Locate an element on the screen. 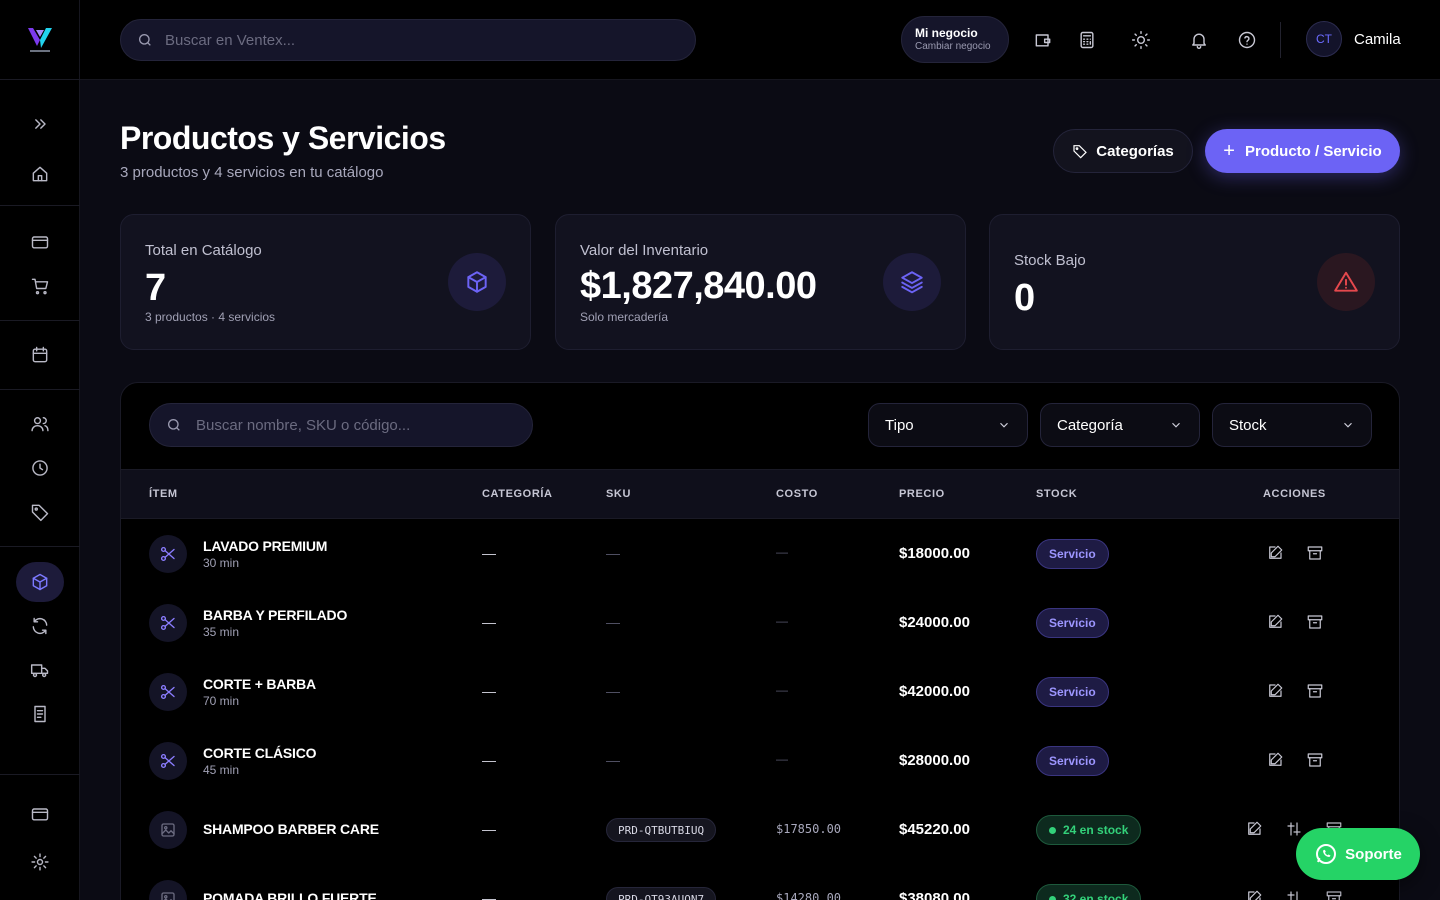 The height and width of the screenshot is (900, 1440). item-duration: 45 min is located at coordinates (221, 770).